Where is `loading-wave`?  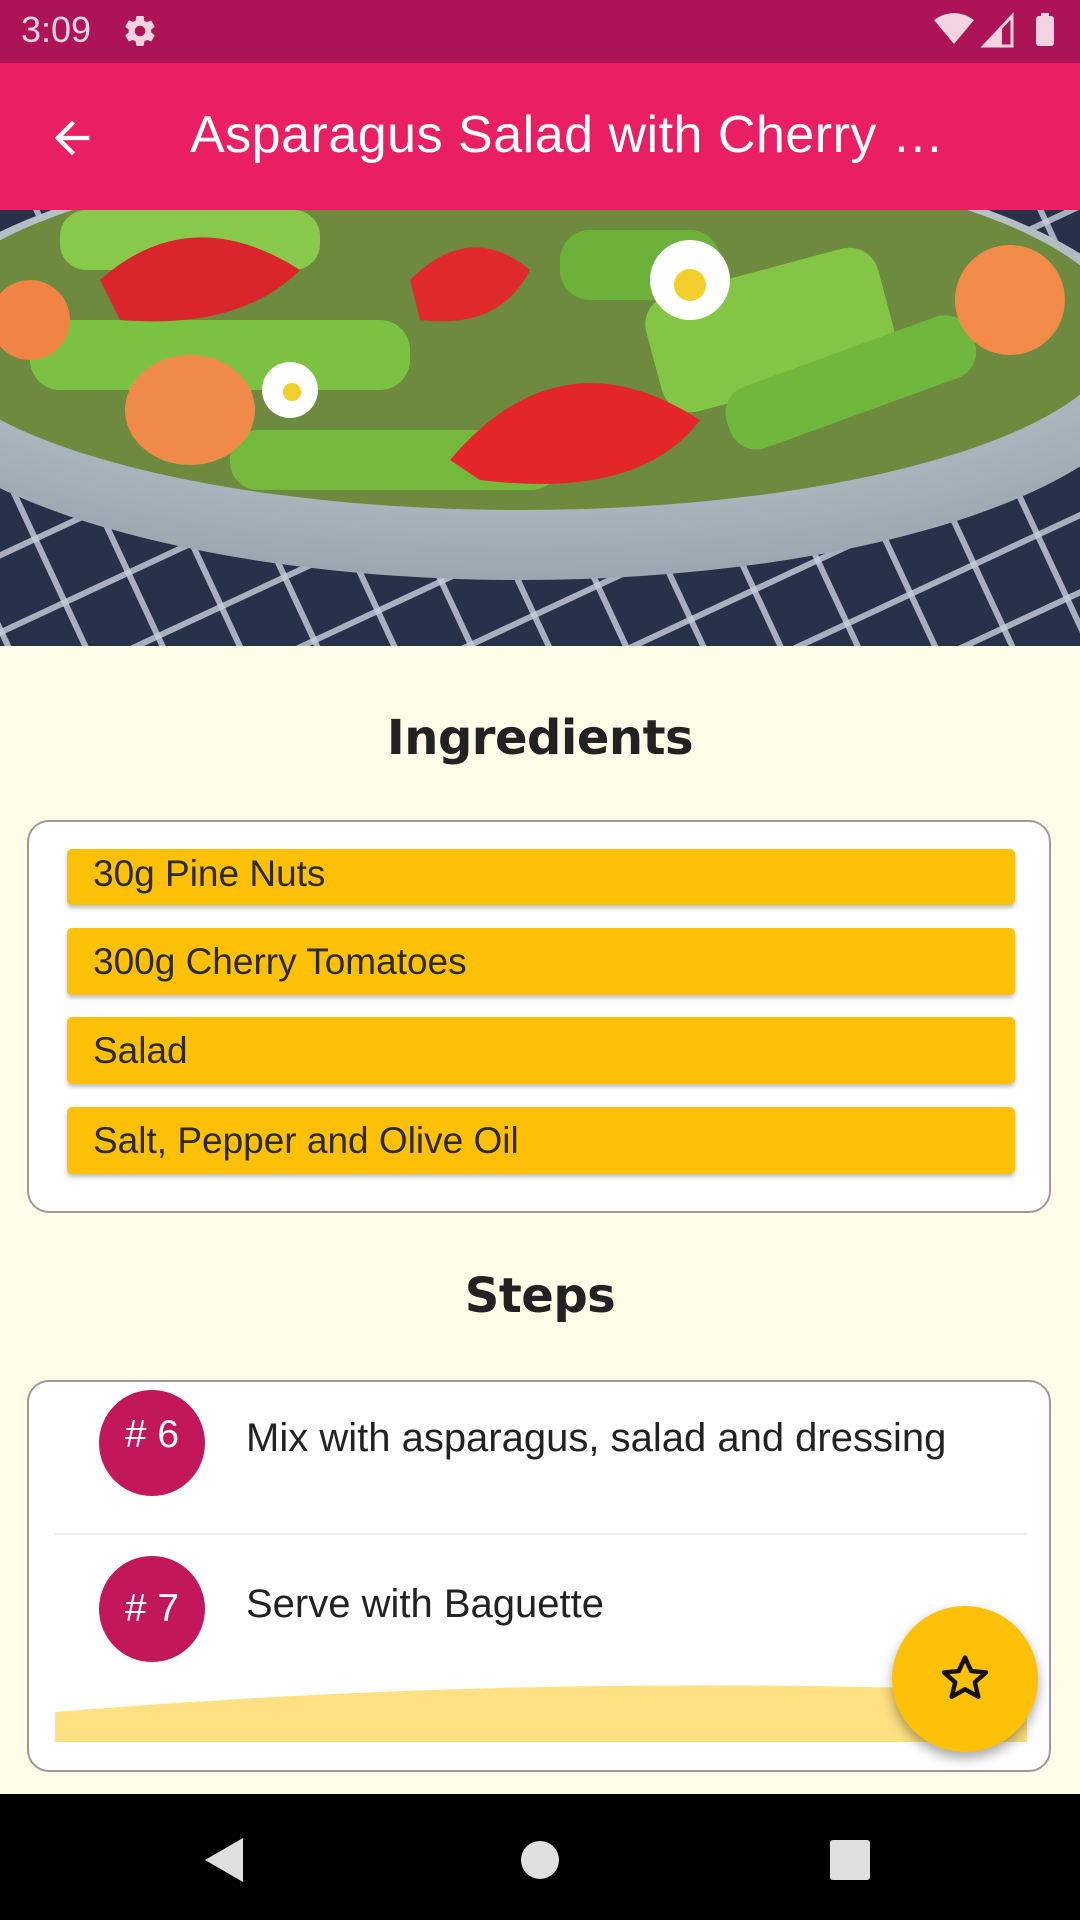 loading-wave is located at coordinates (541, 1713).